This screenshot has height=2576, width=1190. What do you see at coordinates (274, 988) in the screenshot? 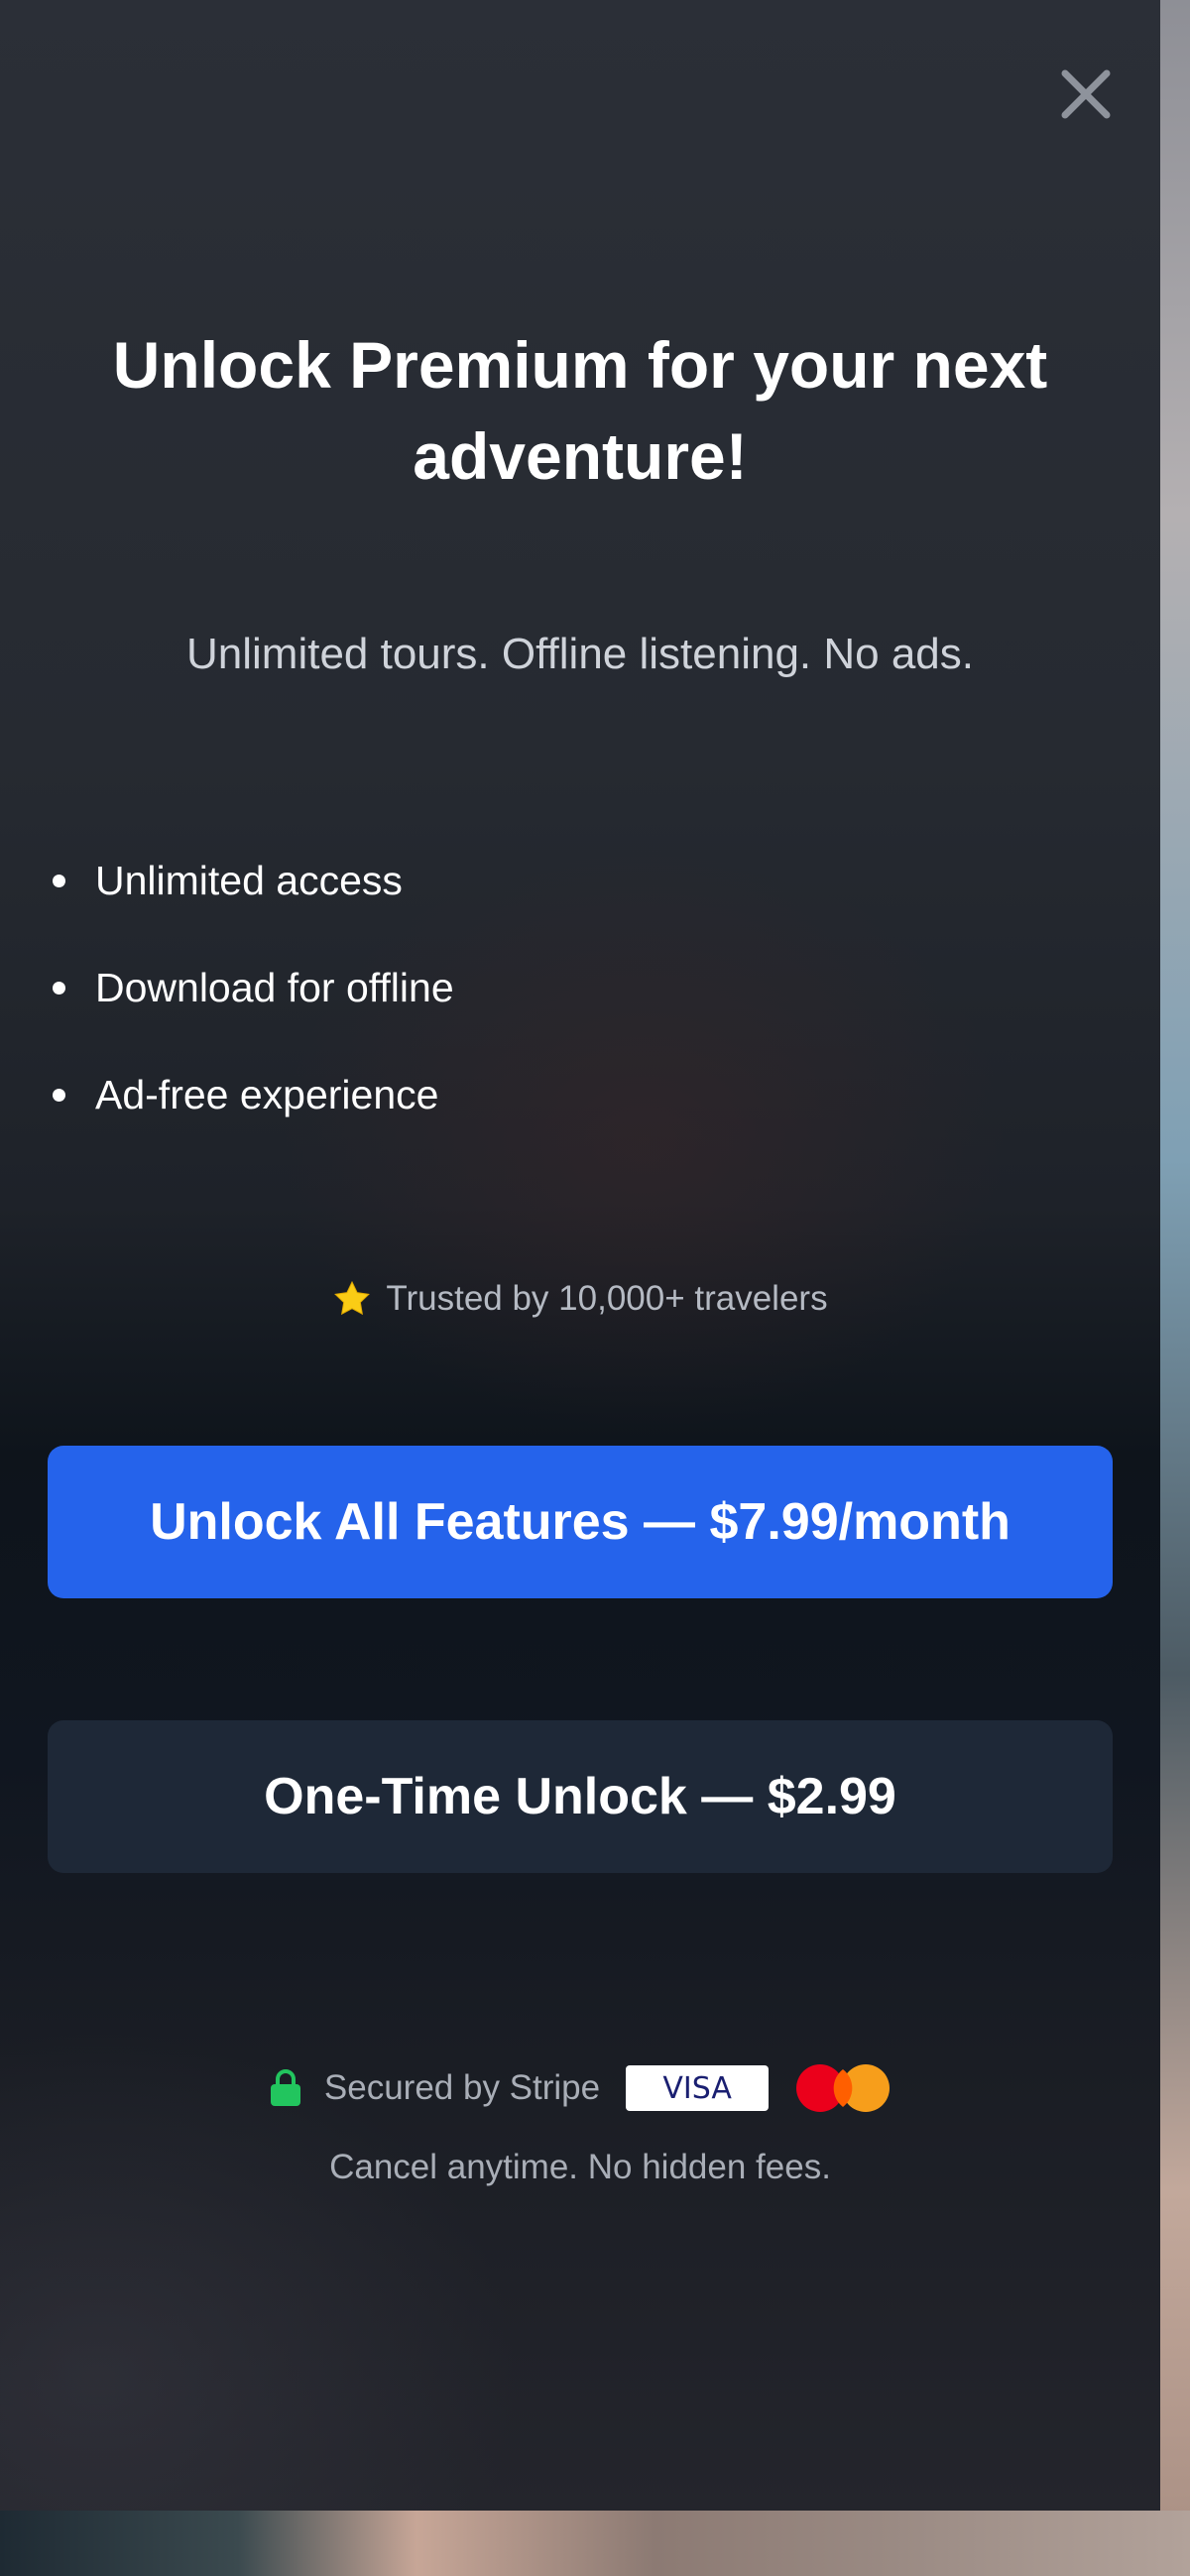
I see `feature-label: Download for offline` at bounding box center [274, 988].